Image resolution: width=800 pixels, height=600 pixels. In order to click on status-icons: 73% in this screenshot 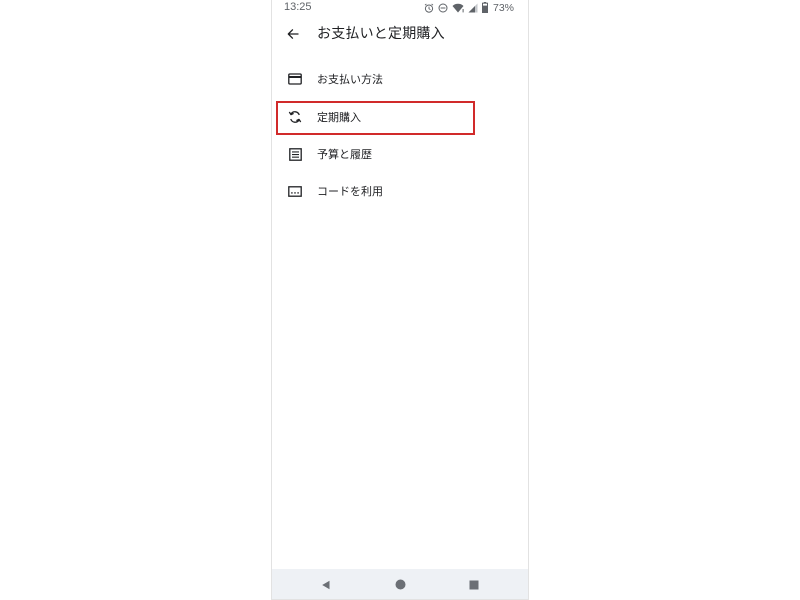, I will do `click(469, 7)`.